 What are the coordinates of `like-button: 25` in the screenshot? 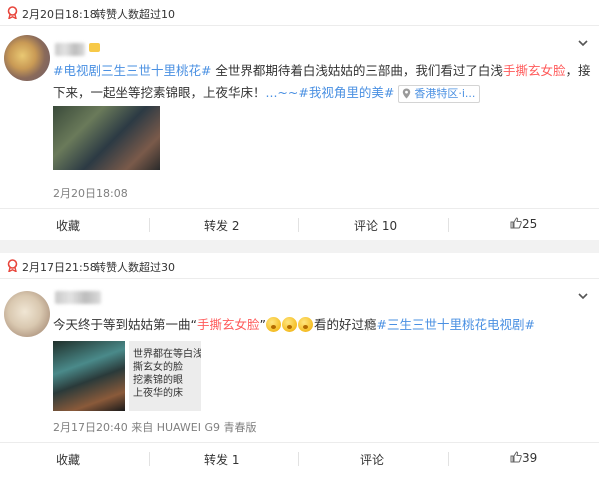 It's located at (523, 224).